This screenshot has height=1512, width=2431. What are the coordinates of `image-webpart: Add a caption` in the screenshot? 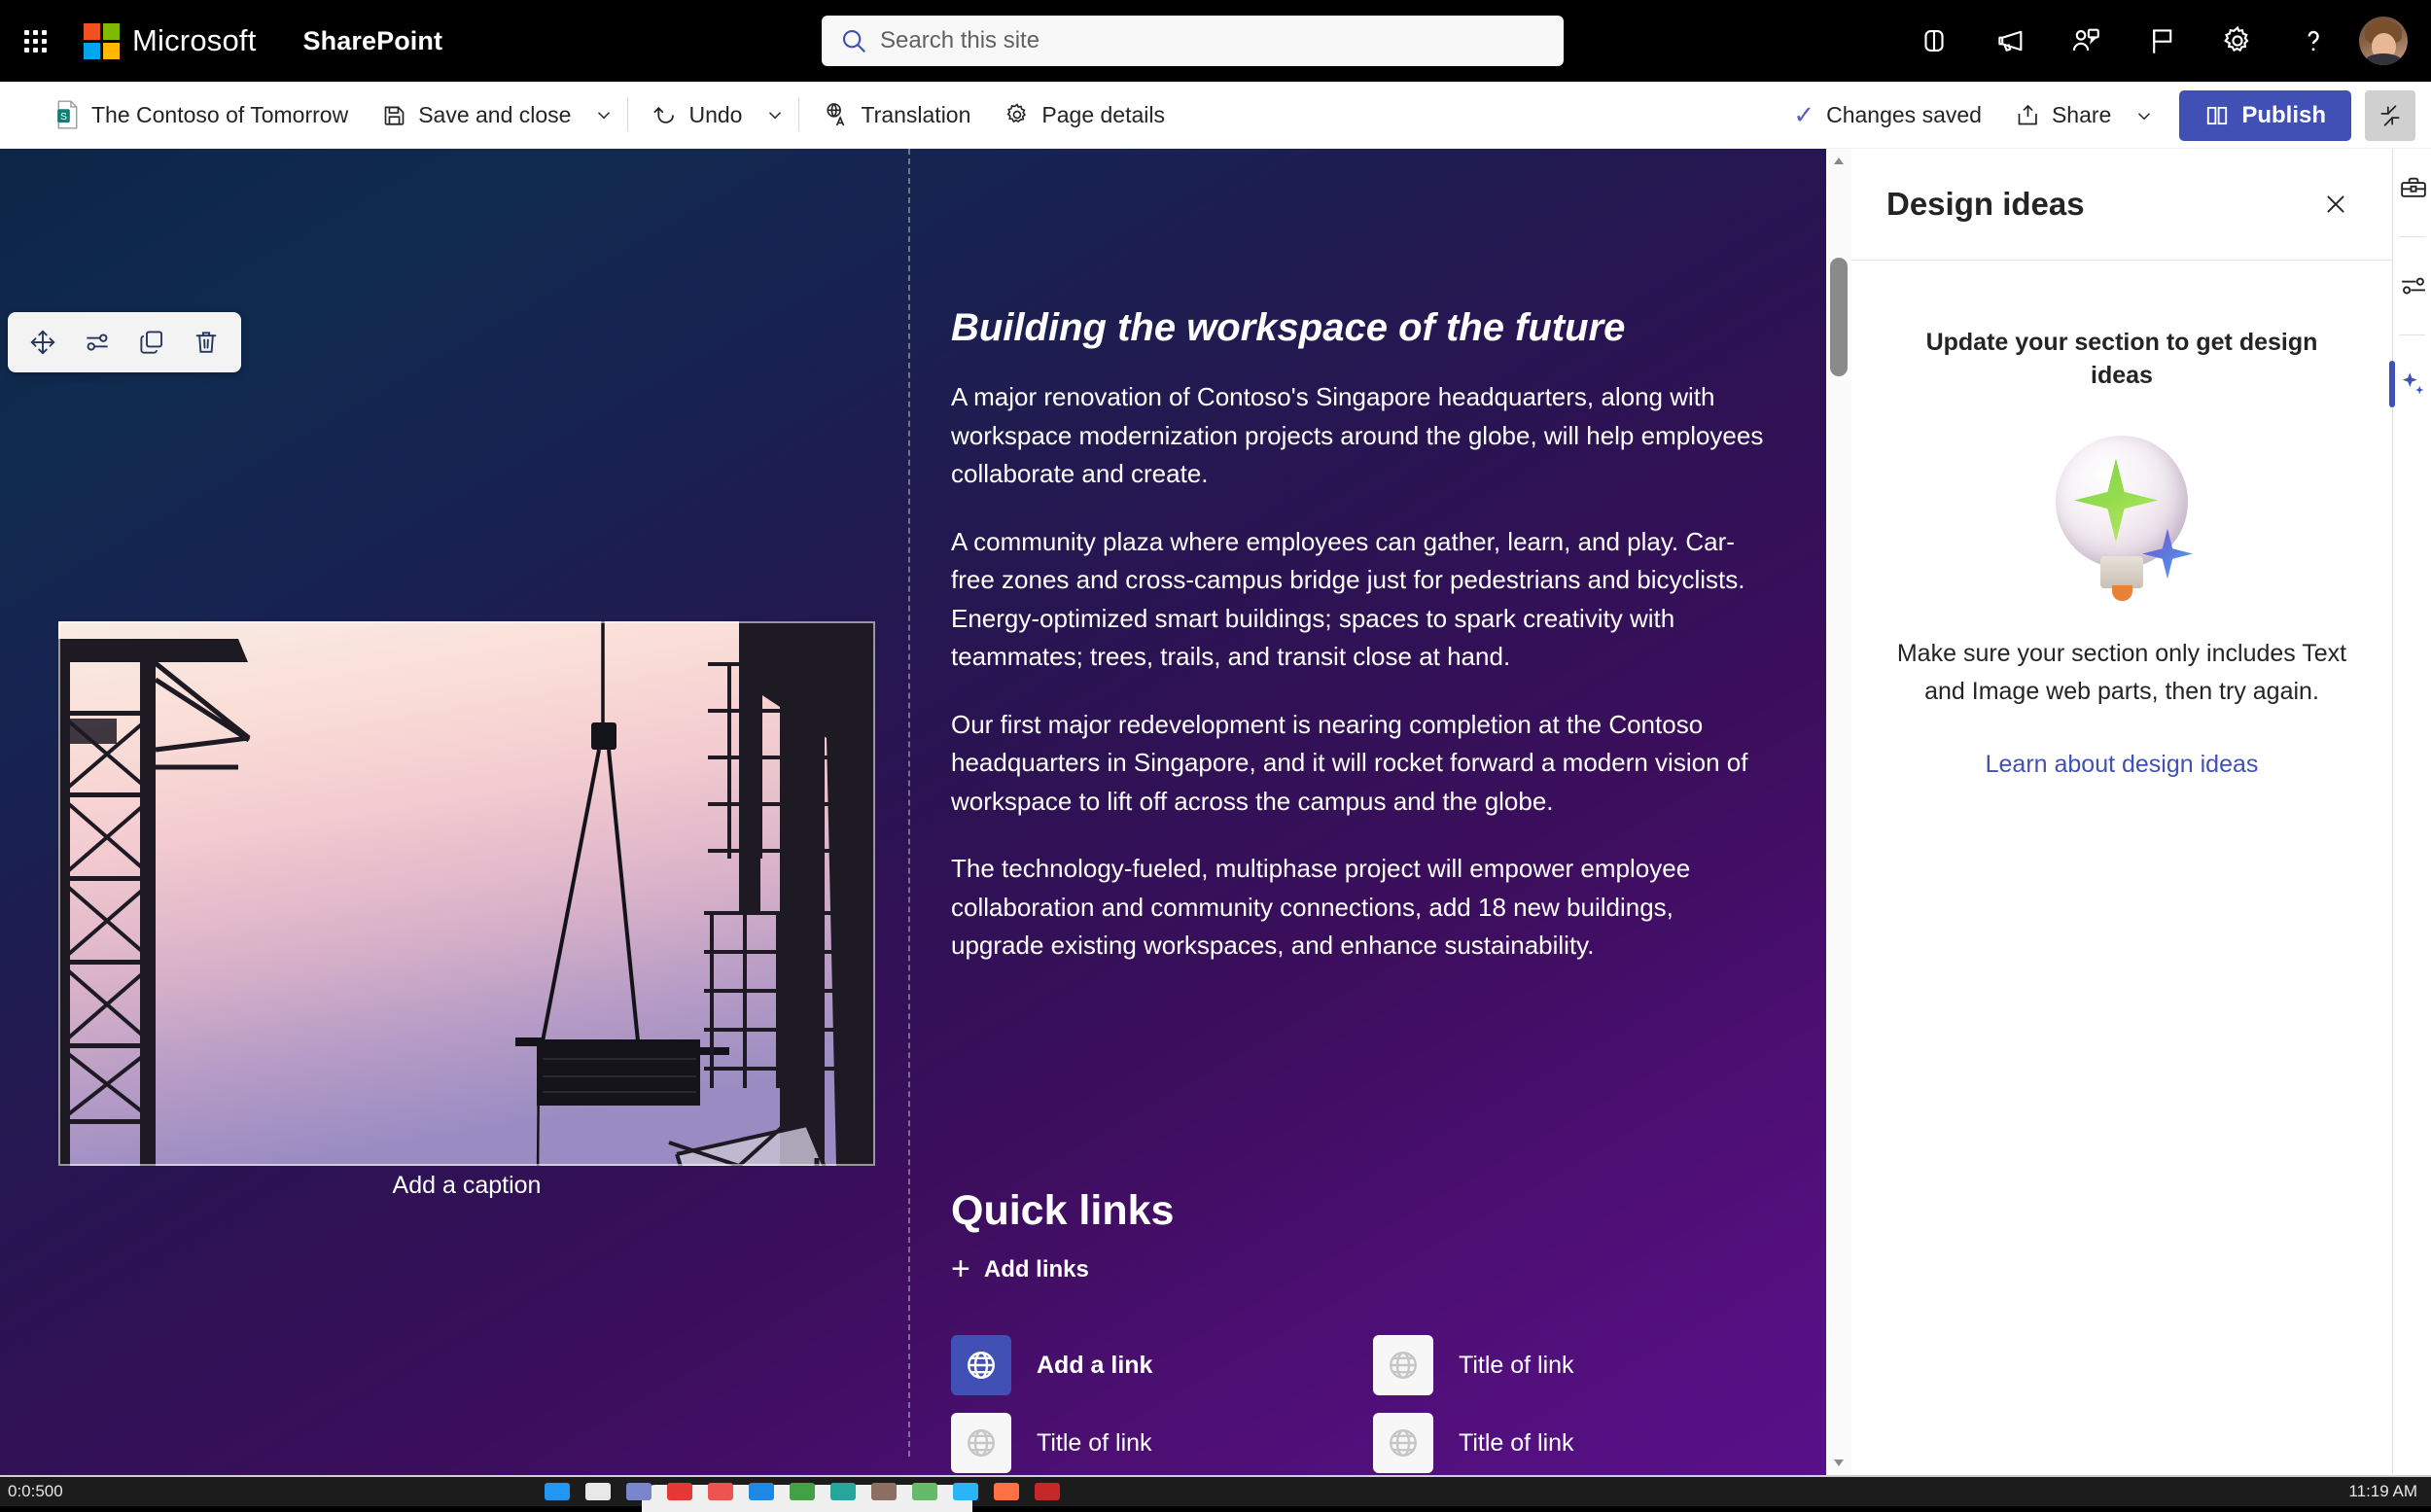 It's located at (466, 893).